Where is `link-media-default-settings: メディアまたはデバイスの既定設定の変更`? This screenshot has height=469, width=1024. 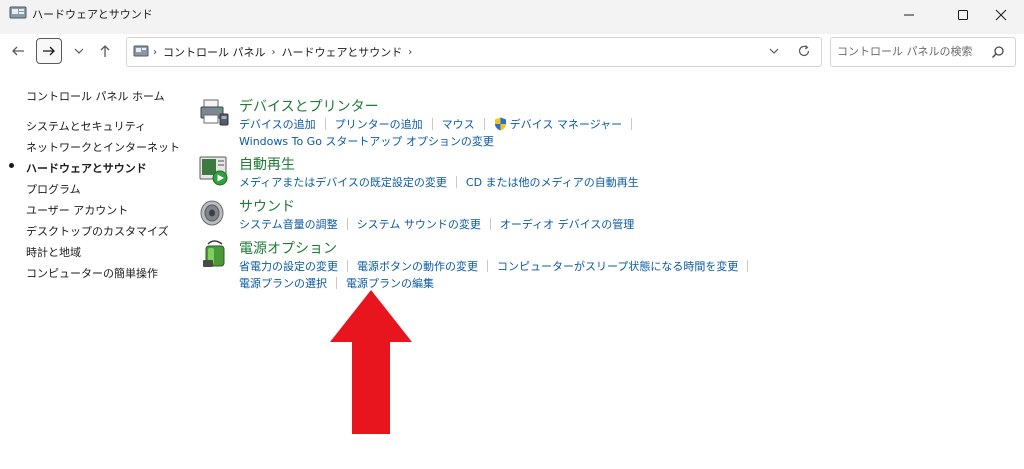
link-media-default-settings: メディアまたはデバイスの既定設定の変更 is located at coordinates (343, 182).